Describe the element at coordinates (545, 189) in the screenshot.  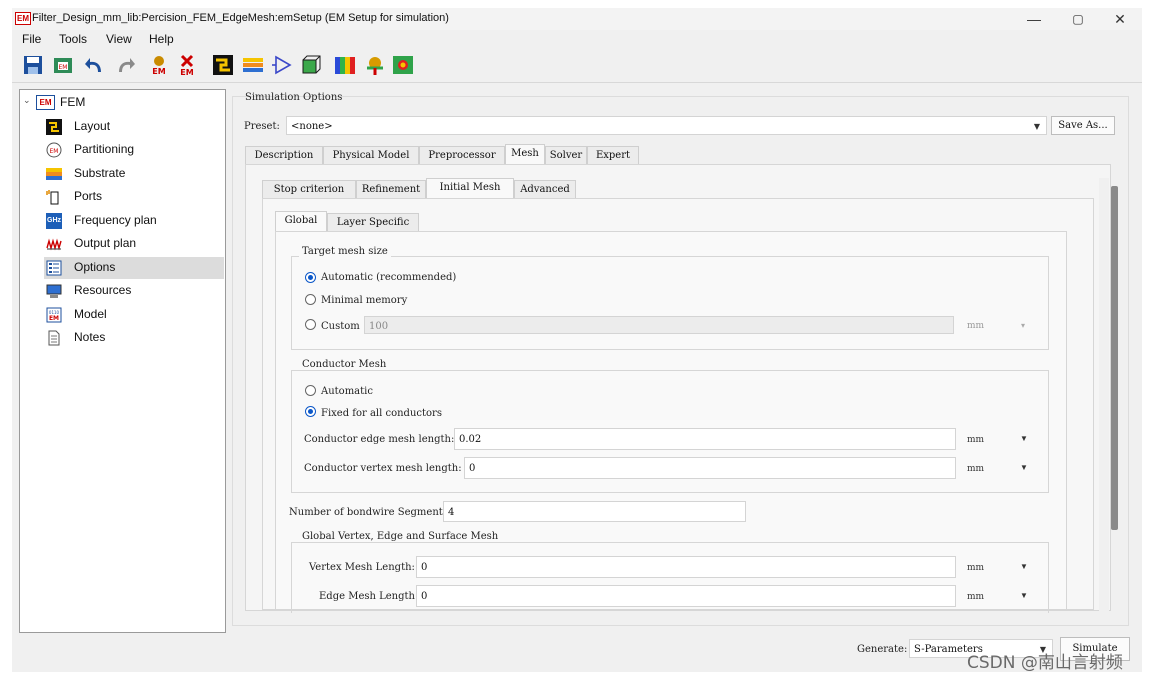
I see `tab-advanced: Advanced` at that location.